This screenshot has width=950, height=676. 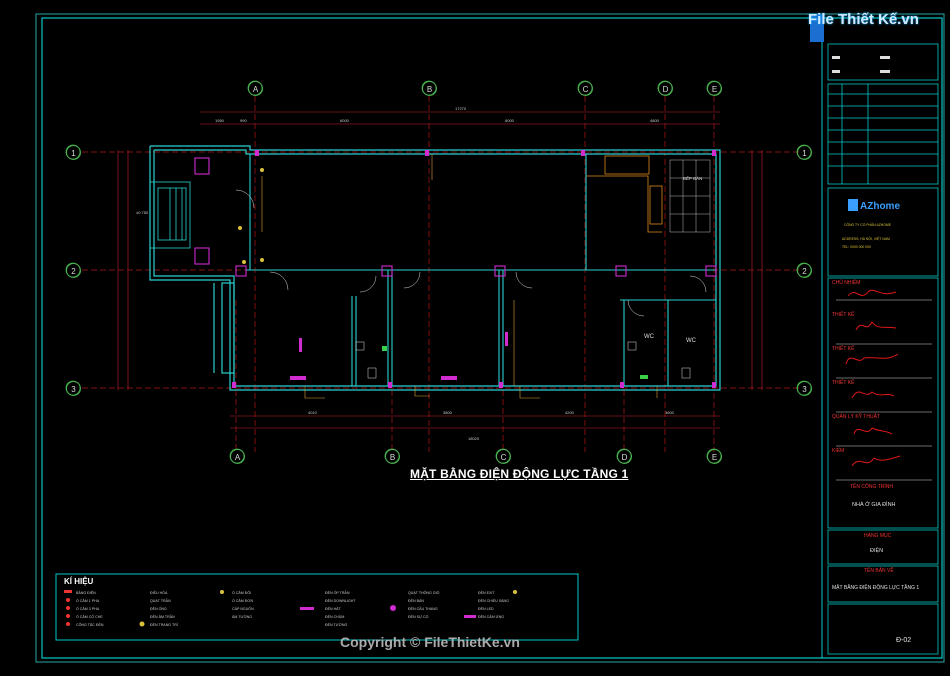 I want to click on grid-bubble-right-1: 1, so click(x=804, y=152).